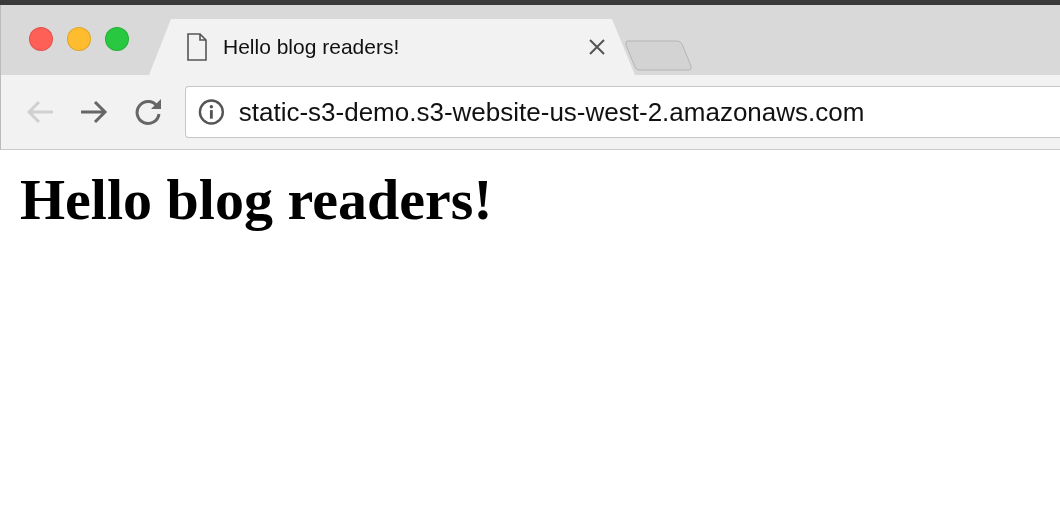  I want to click on minimize-button, so click(79, 39).